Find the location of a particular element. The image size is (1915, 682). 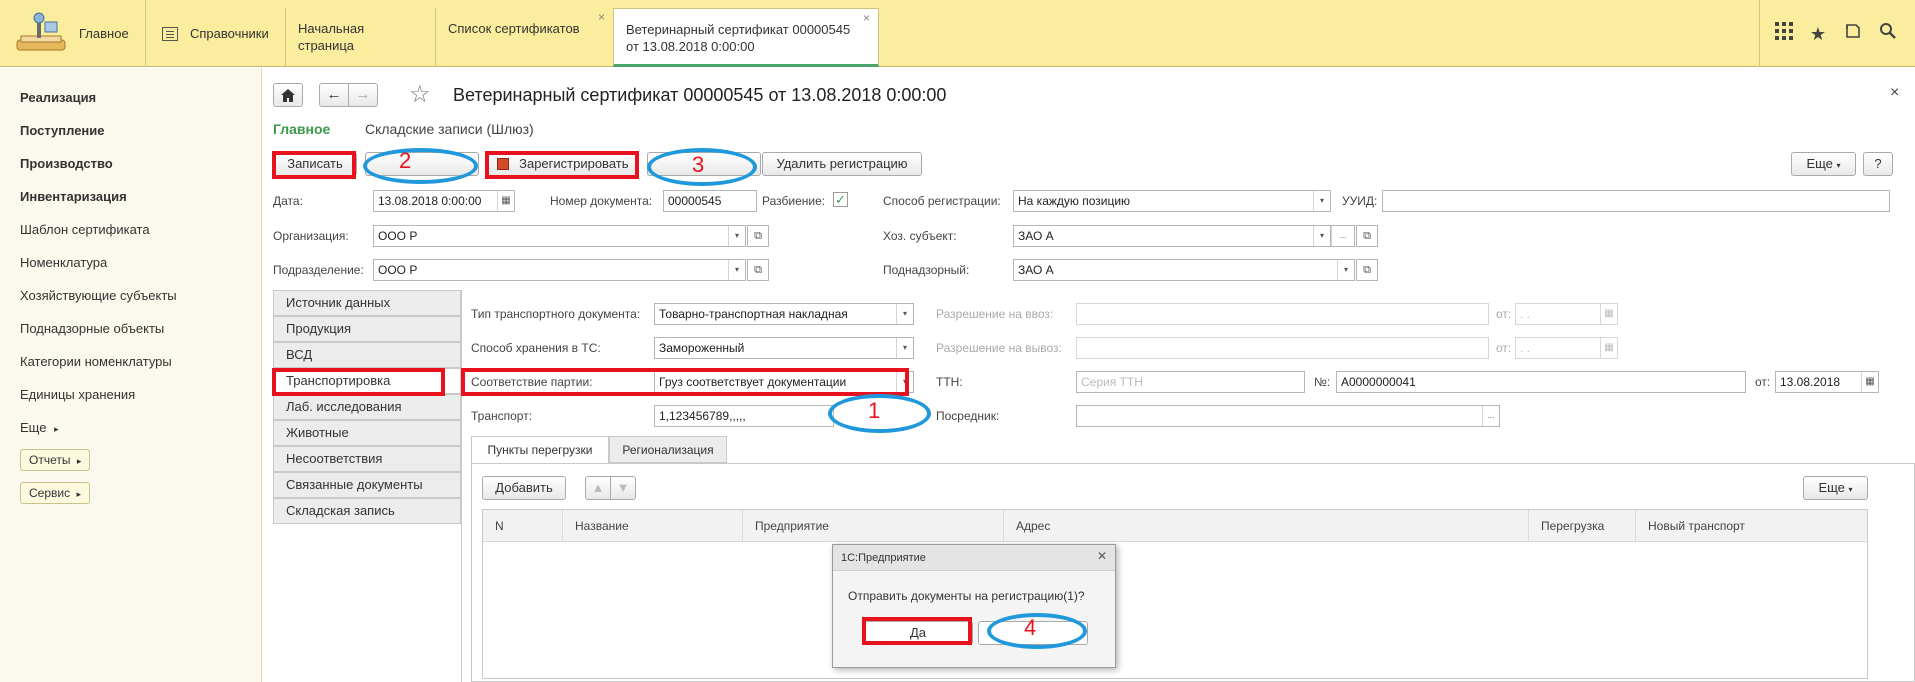

close-icon: ✕ is located at coordinates (1102, 556).